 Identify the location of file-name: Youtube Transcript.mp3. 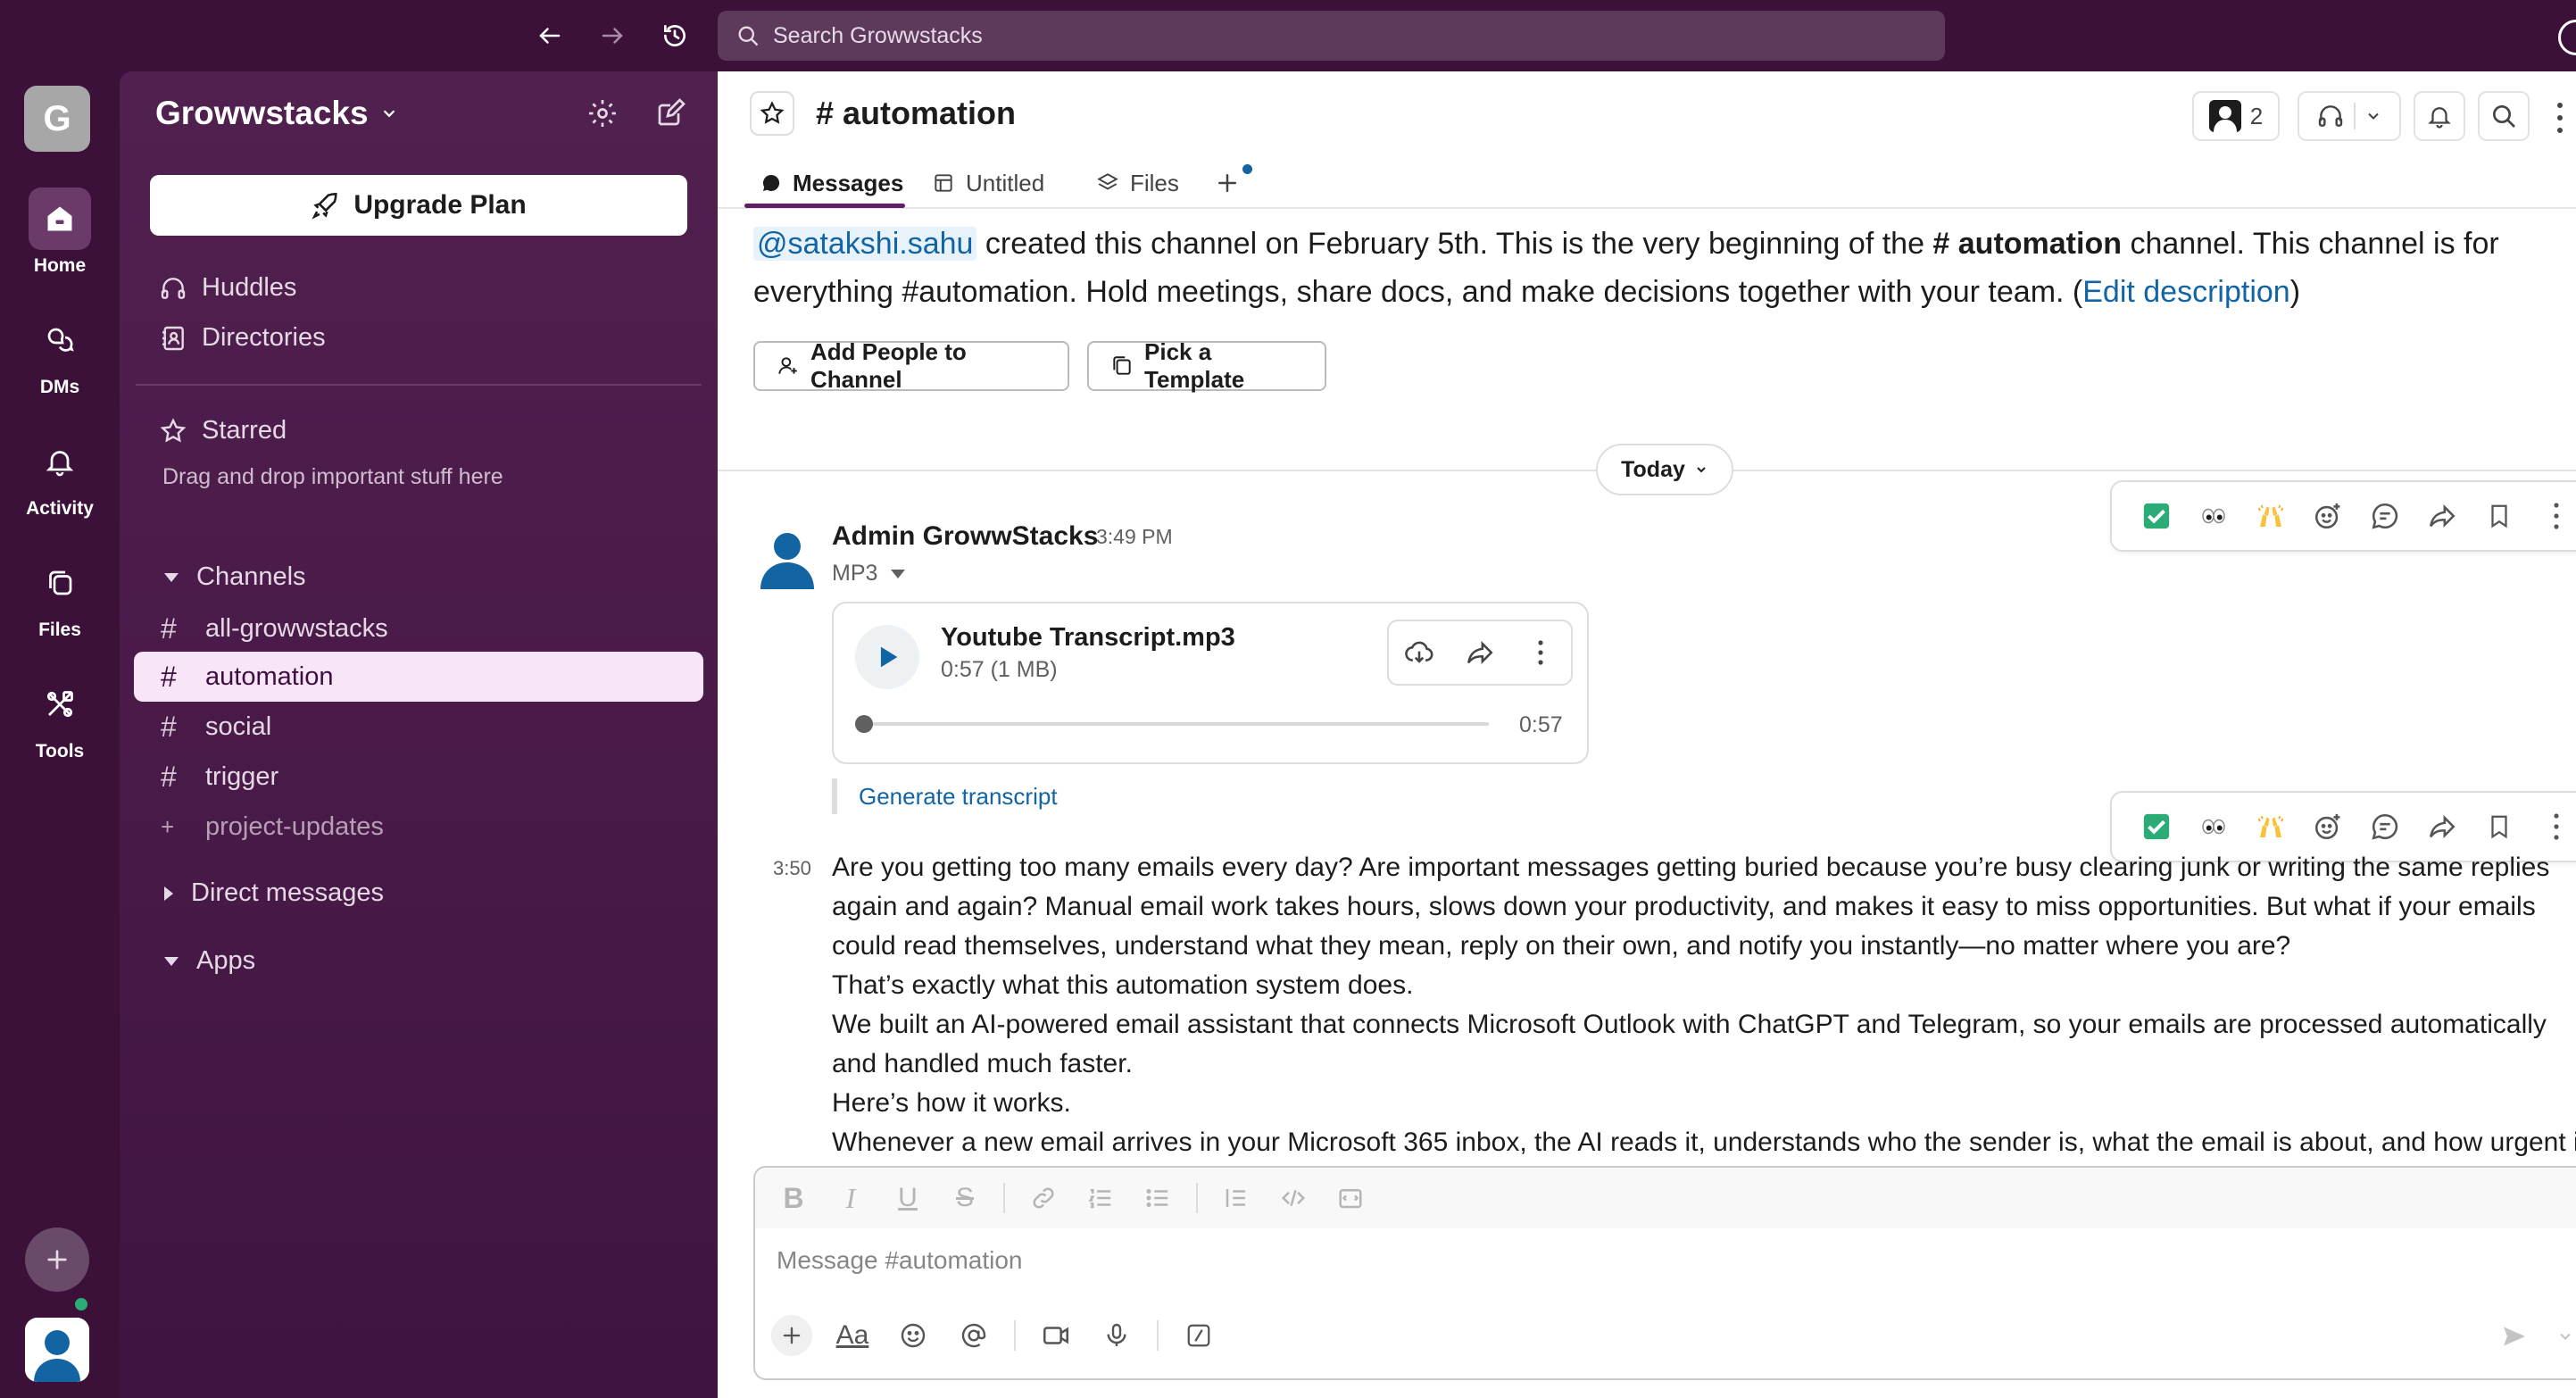
(1088, 638).